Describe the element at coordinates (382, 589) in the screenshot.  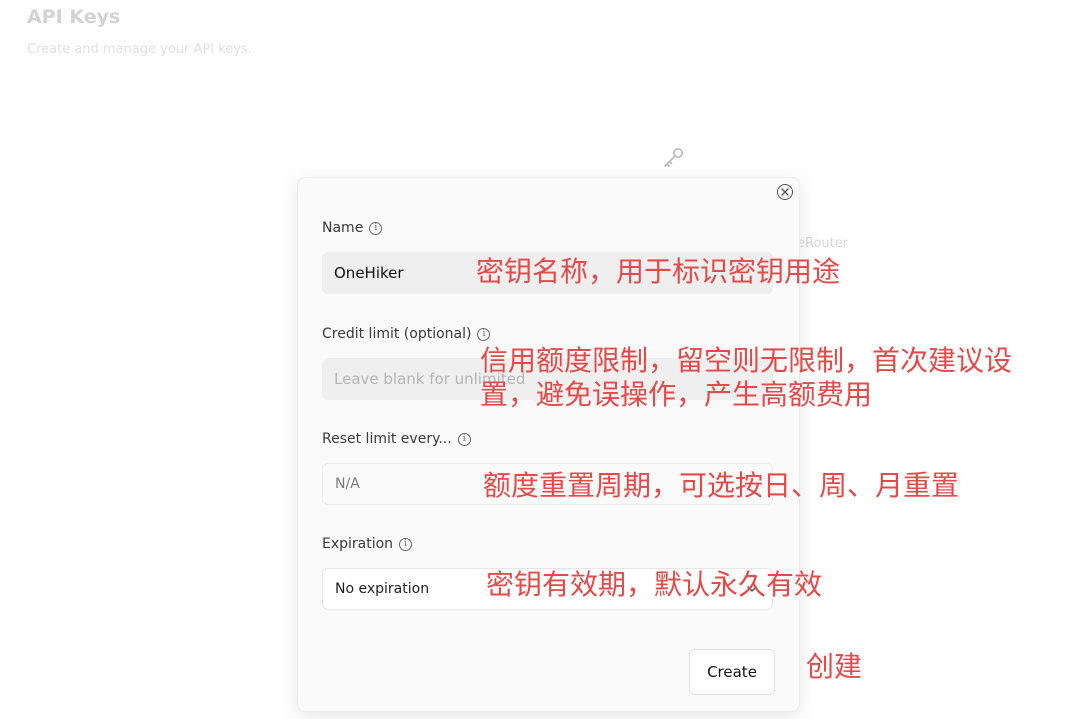
I see `expiration-selected-value: No expiration` at that location.